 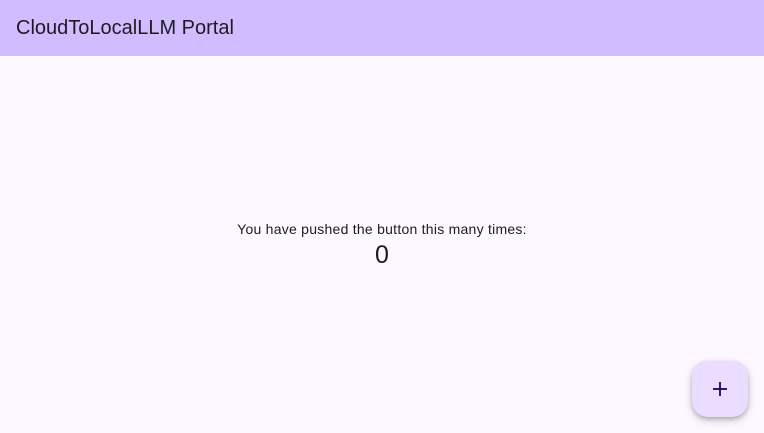 I want to click on app-bar: CloudToLocalLLM Portal, so click(x=382, y=28).